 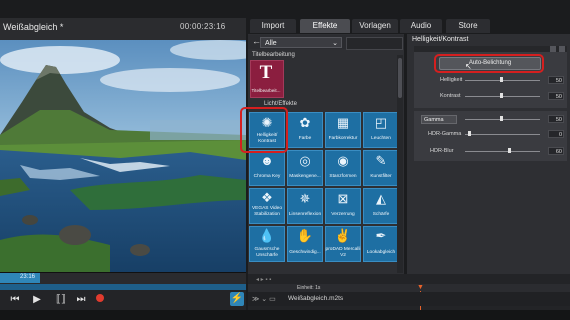 I want to click on hdr-gamma-label: HDR-Gamma, so click(x=445, y=134).